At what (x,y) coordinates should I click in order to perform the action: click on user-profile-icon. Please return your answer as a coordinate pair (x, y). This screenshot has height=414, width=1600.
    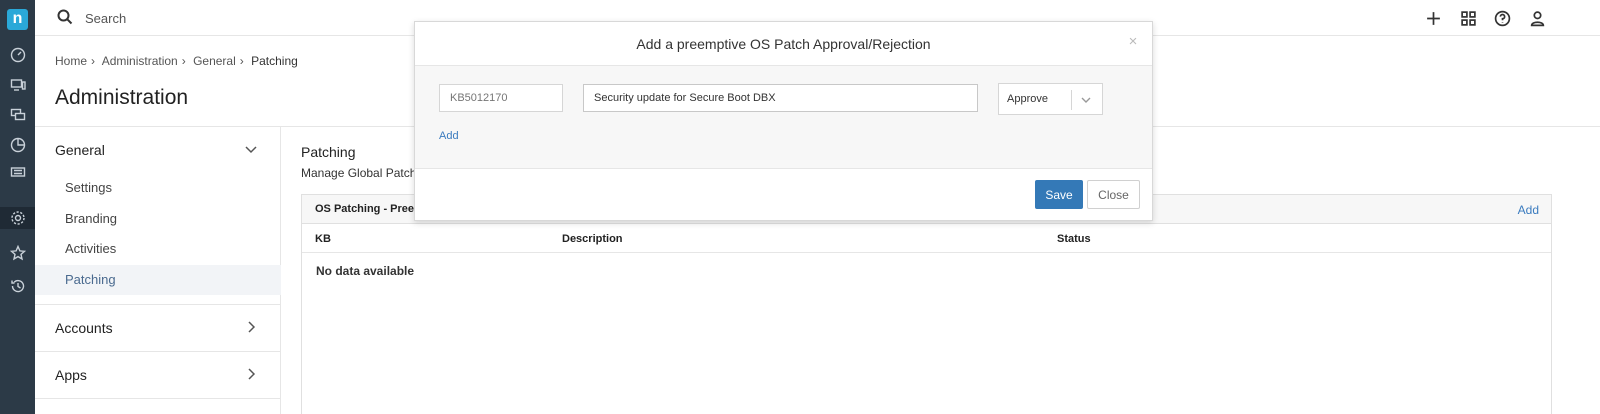
    Looking at the image, I should click on (1537, 18).